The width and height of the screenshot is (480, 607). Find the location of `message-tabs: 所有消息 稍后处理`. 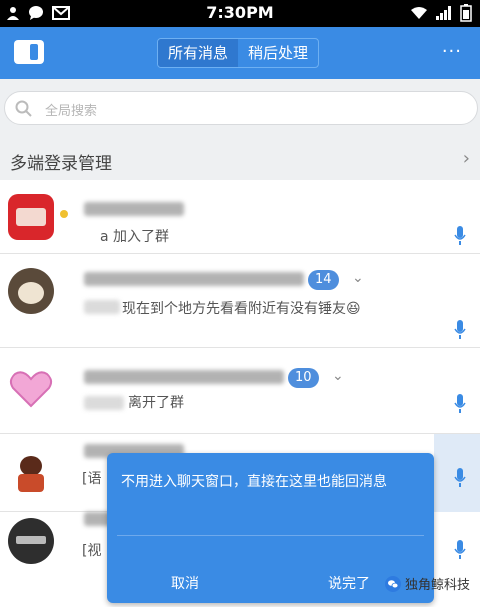

message-tabs: 所有消息 稍后处理 is located at coordinates (238, 53).